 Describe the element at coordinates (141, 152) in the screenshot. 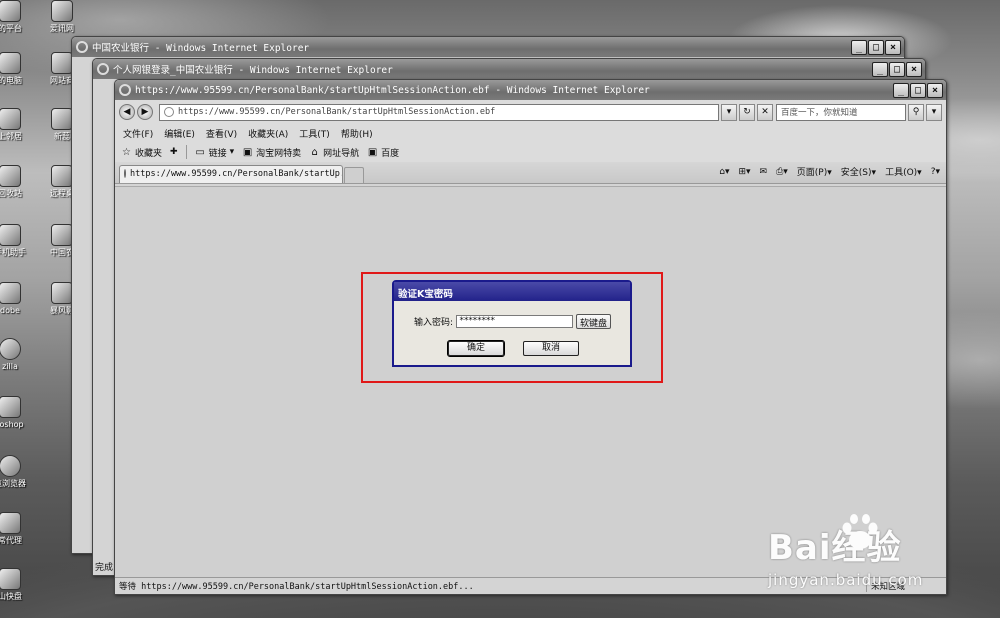

I see `favorites-button: ☆ 收藏夹` at that location.